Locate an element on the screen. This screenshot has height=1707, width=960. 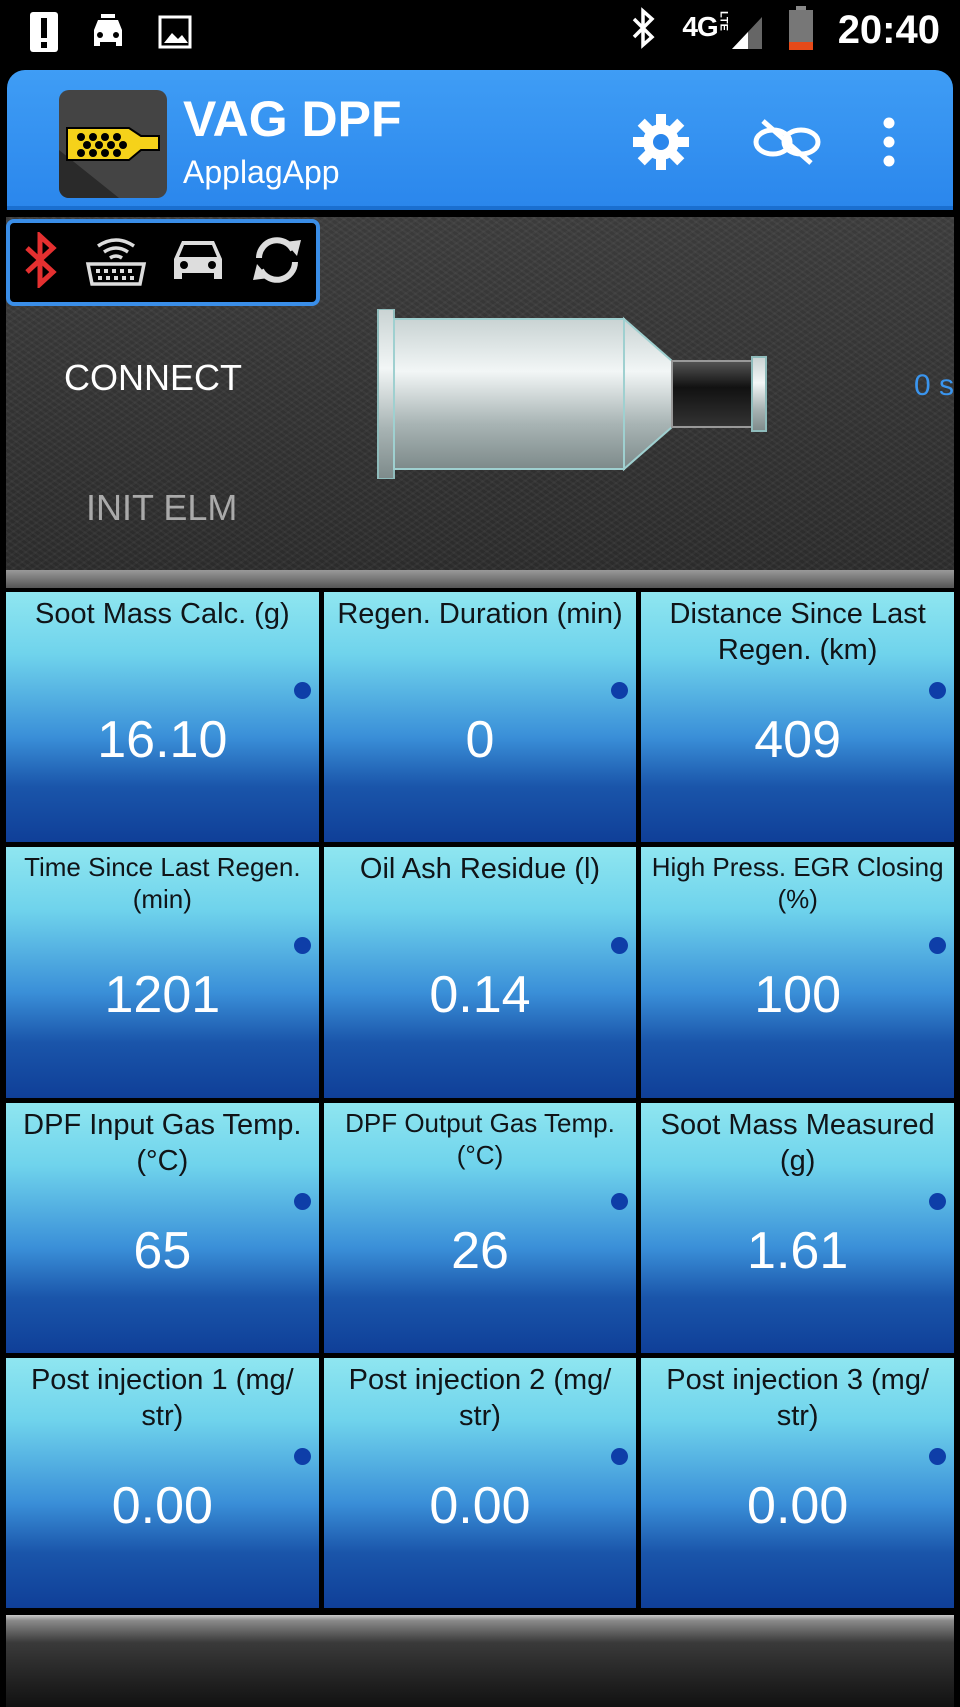
app-subtitle: ApplagApp is located at coordinates (261, 172).